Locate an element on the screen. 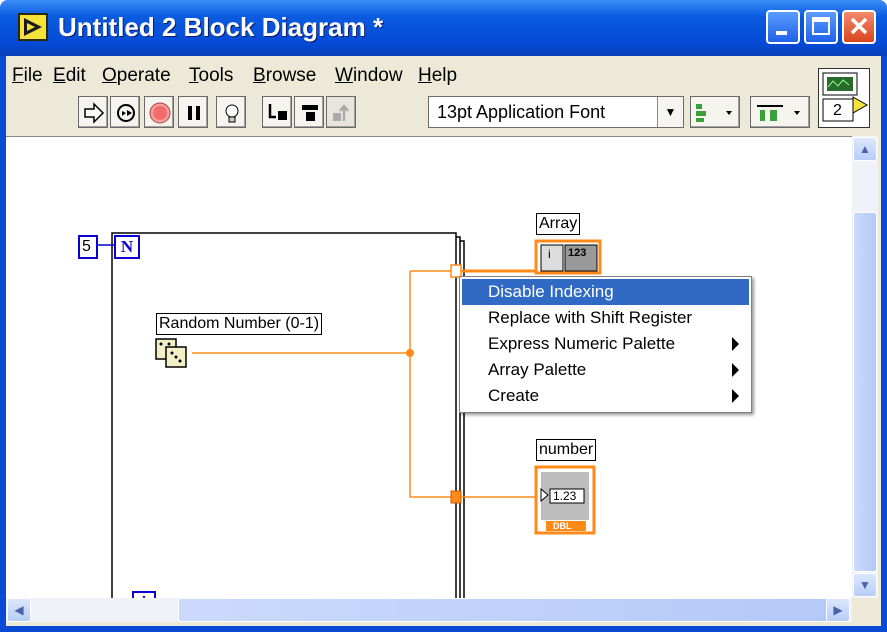  step-out-icon is located at coordinates (341, 112).